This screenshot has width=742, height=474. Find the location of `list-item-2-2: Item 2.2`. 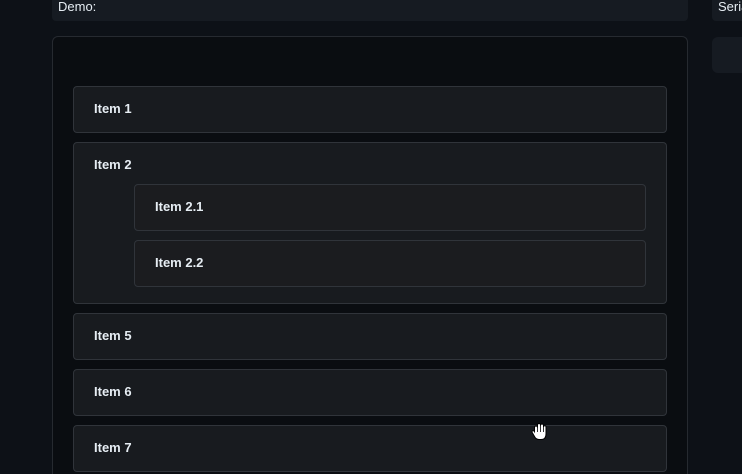

list-item-2-2: Item 2.2 is located at coordinates (390, 263).